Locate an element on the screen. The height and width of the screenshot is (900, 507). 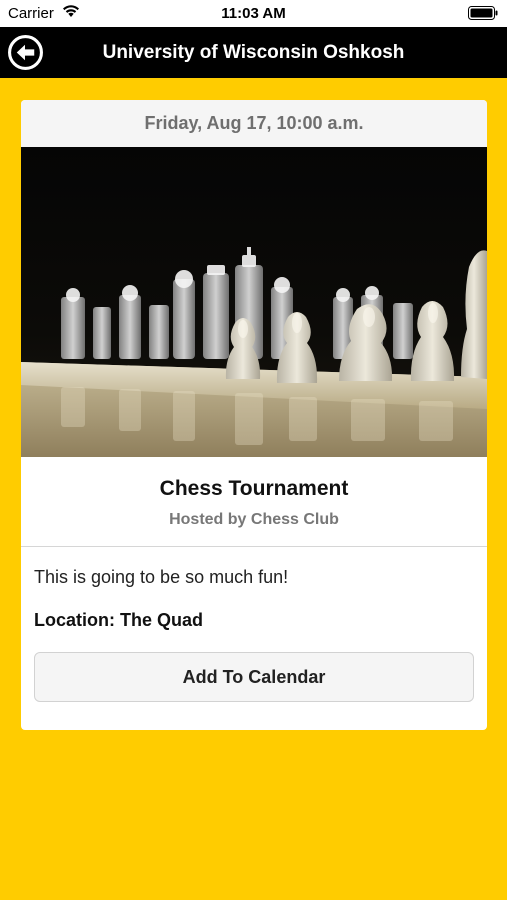
event-description: This is going to be so much fun! is located at coordinates (161, 577).